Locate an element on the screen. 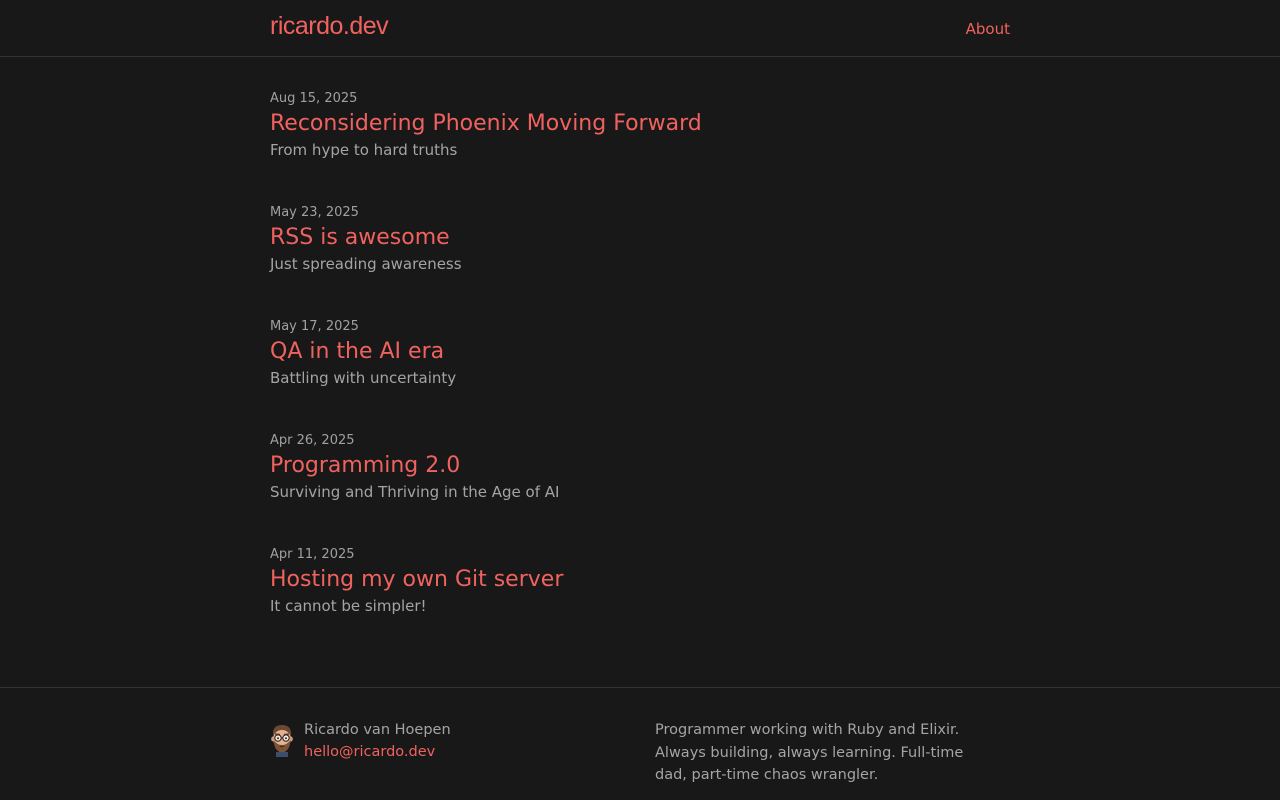 Image resolution: width=1280 pixels, height=800 pixels. site-header: ricardo.dev About is located at coordinates (640, 28).